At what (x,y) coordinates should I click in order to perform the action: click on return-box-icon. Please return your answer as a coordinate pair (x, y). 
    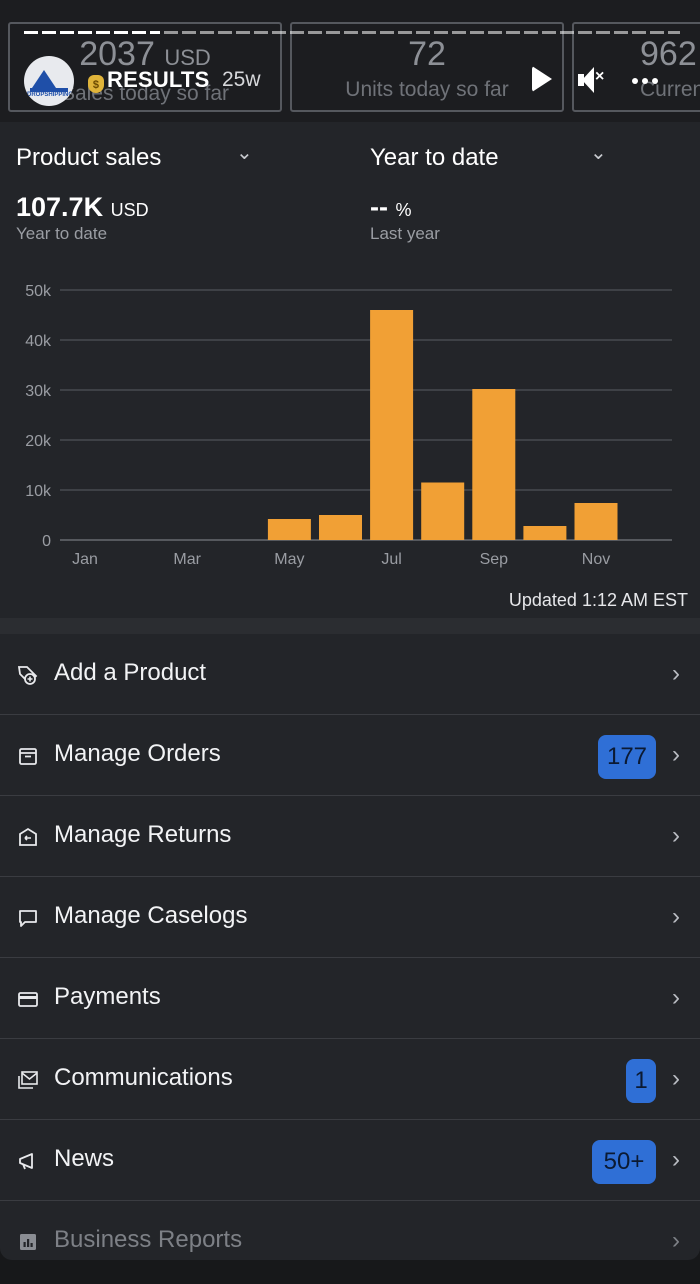
    Looking at the image, I should click on (28, 837).